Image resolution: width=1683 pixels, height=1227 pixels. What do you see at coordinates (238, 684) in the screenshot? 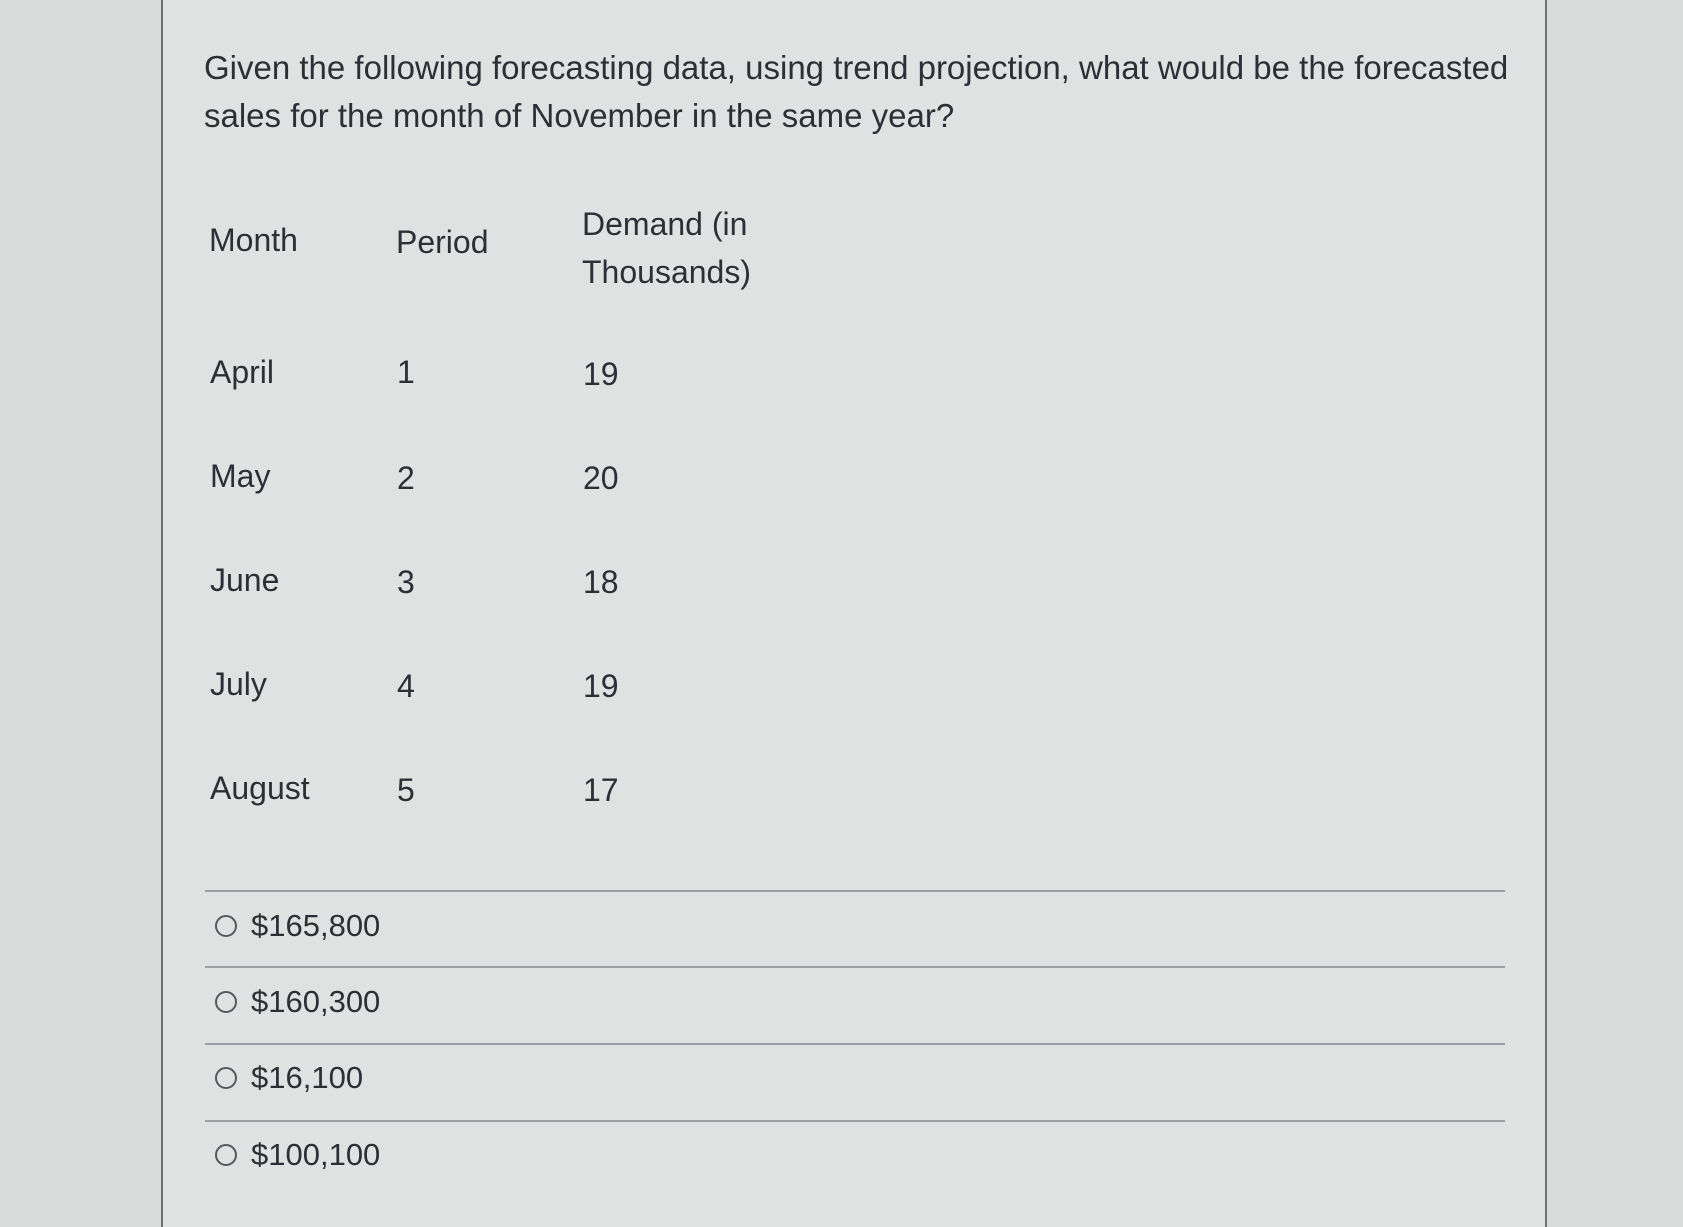
I see `cell-month: July` at bounding box center [238, 684].